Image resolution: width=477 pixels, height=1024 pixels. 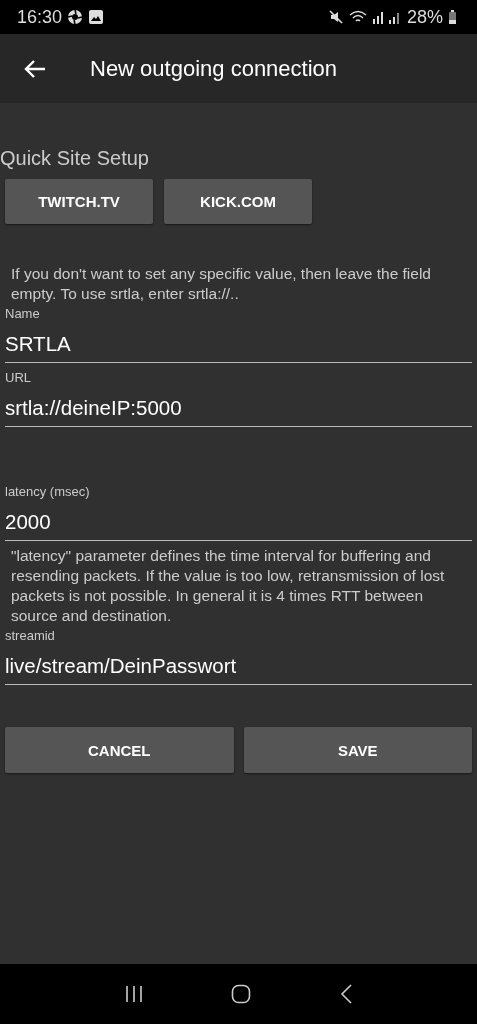 What do you see at coordinates (214, 68) in the screenshot?
I see `screen-title: New outgoing connection` at bounding box center [214, 68].